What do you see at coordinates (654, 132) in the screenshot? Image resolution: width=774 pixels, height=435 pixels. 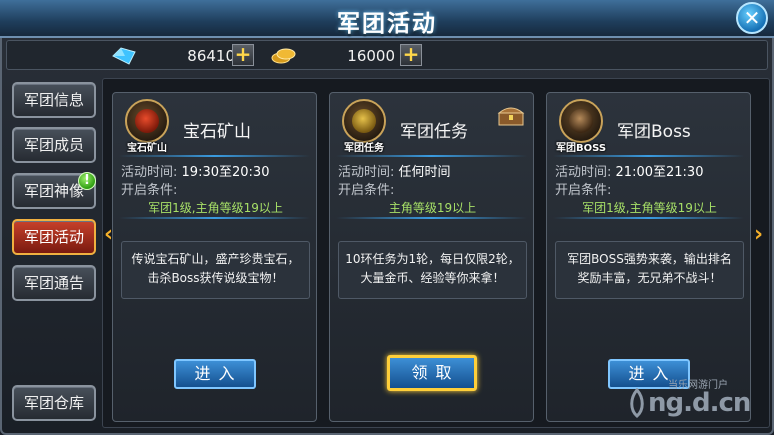 I see `card-title: 军团Boss` at bounding box center [654, 132].